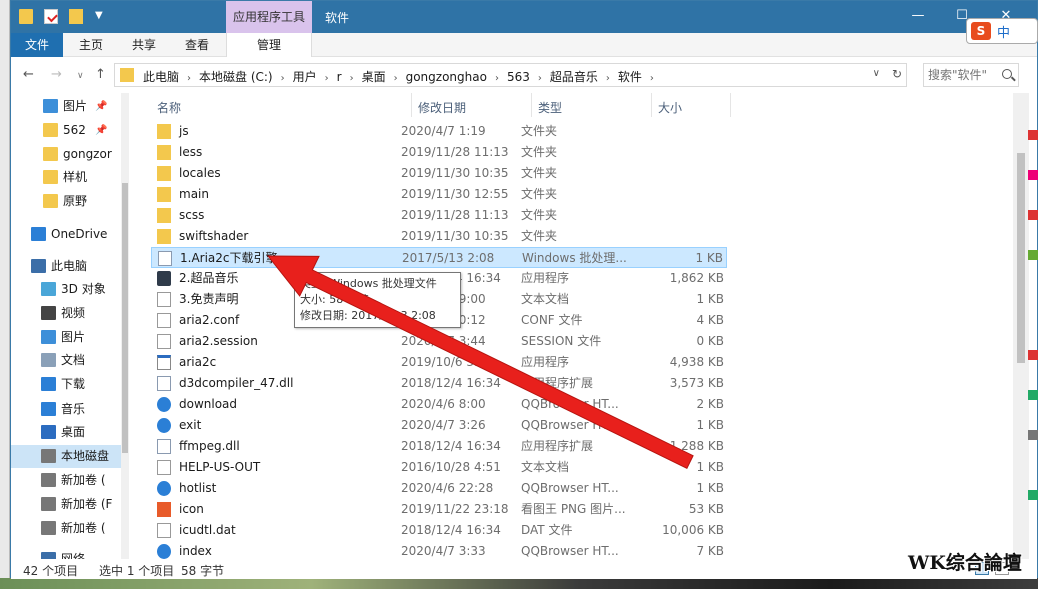 Image resolution: width=1038 pixels, height=589 pixels. I want to click on annotation-arrow, so click(480, 362).